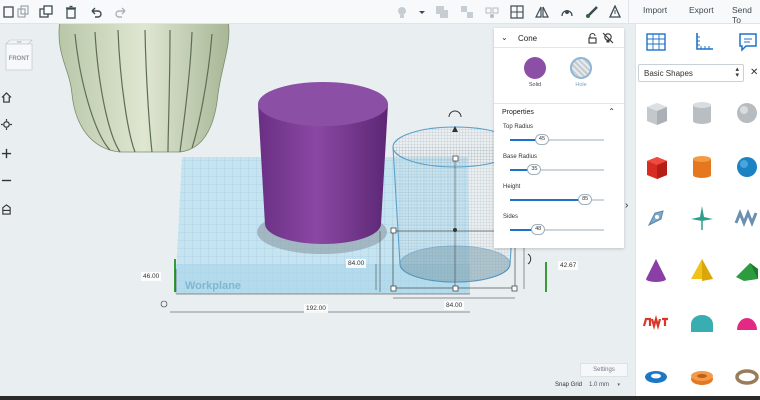 The image size is (760, 400). Describe the element at coordinates (615, 12) in the screenshot. I see `notes-icon` at that location.